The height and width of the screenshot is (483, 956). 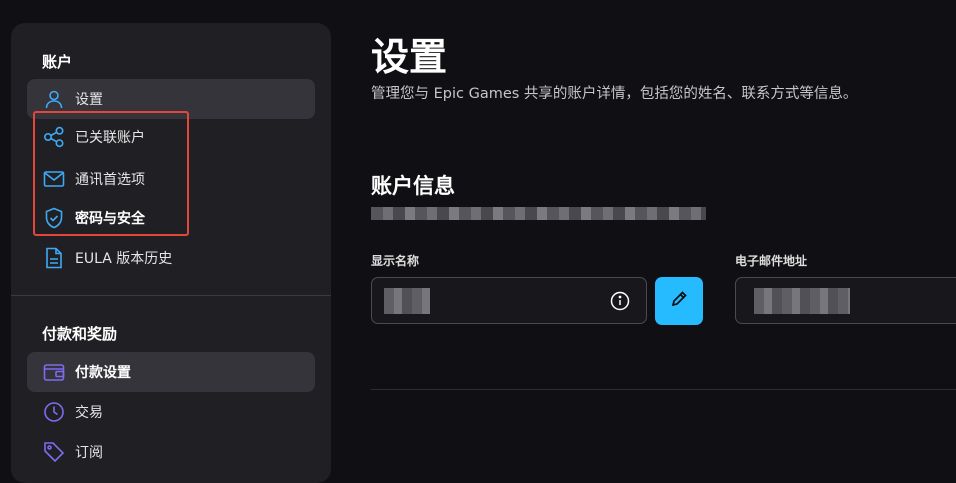 What do you see at coordinates (171, 179) in the screenshot?
I see `sidebar-item-communication: 通讯首选项` at bounding box center [171, 179].